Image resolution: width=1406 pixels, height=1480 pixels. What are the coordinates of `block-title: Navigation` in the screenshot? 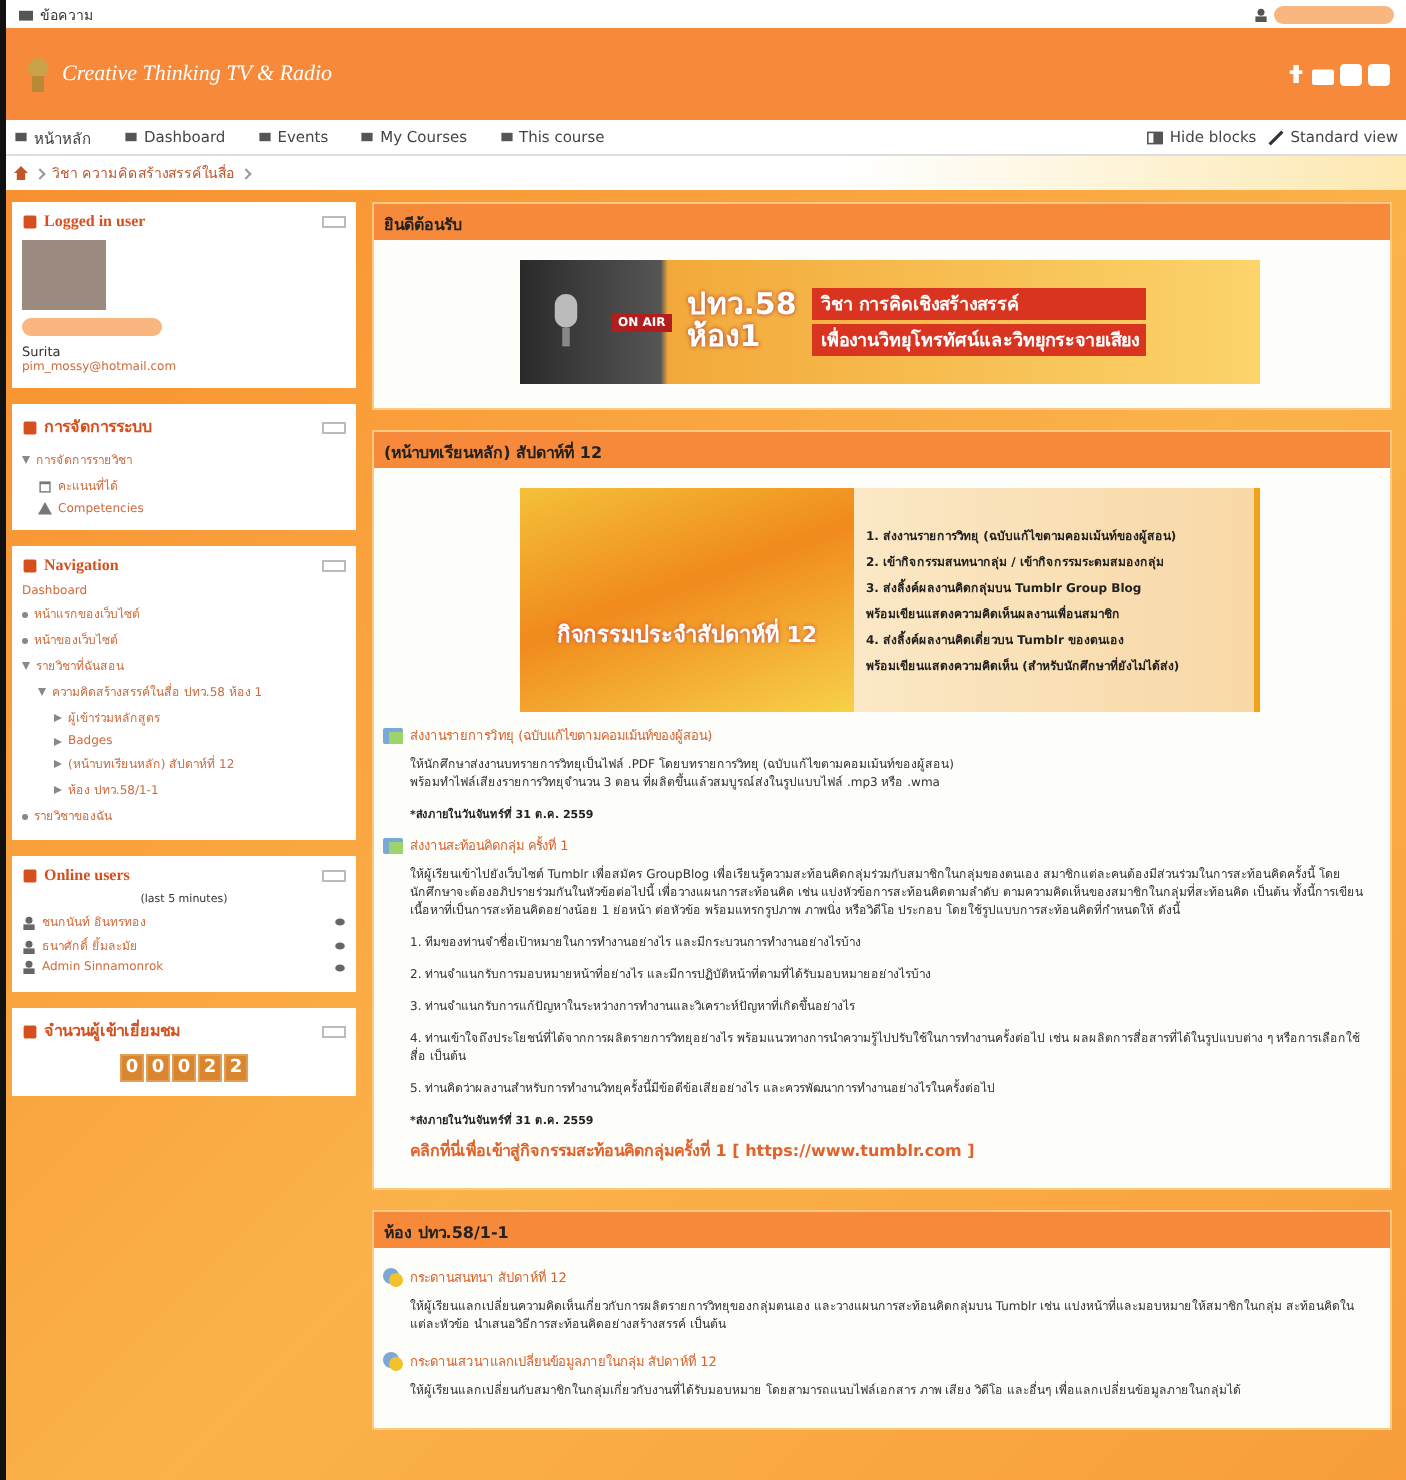 It's located at (81, 565).